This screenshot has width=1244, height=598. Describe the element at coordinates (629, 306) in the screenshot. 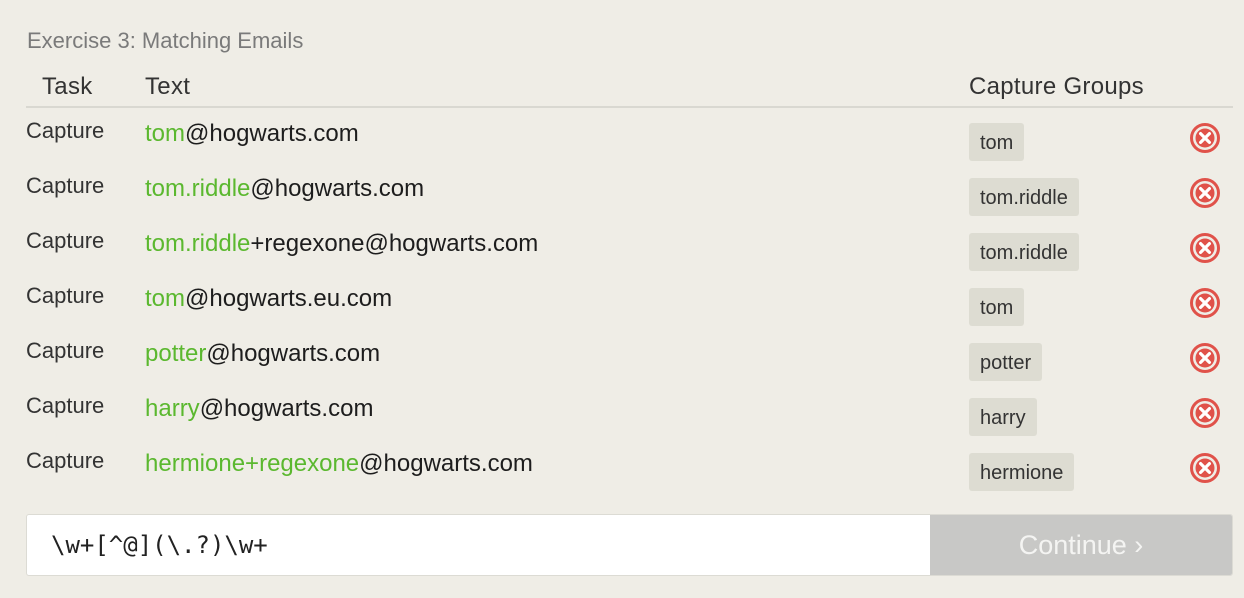

I see `table-row: Capture tom@hogwarts.eu.com tom` at that location.